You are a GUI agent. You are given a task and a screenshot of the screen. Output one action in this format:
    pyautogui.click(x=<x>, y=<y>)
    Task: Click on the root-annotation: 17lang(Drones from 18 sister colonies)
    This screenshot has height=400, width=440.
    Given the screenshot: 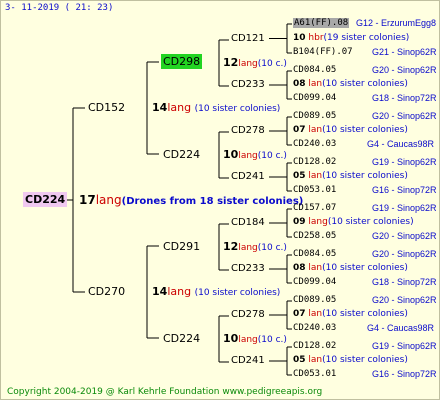 What is the action you would take?
    pyautogui.click(x=191, y=200)
    